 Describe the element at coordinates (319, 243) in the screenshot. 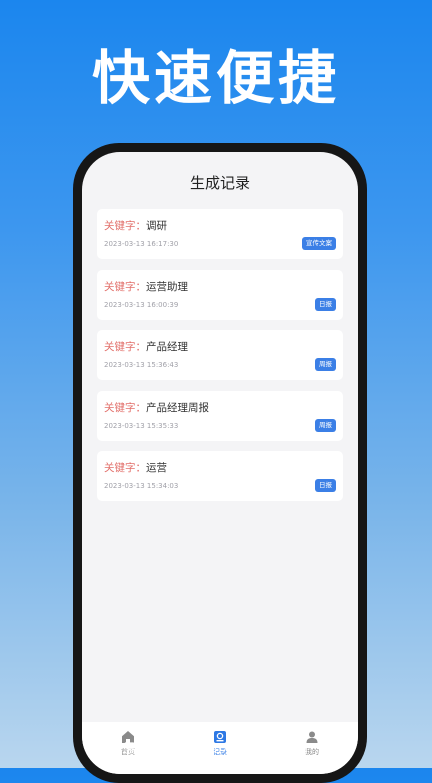

I see `record-type-badge: 宣传文案` at that location.